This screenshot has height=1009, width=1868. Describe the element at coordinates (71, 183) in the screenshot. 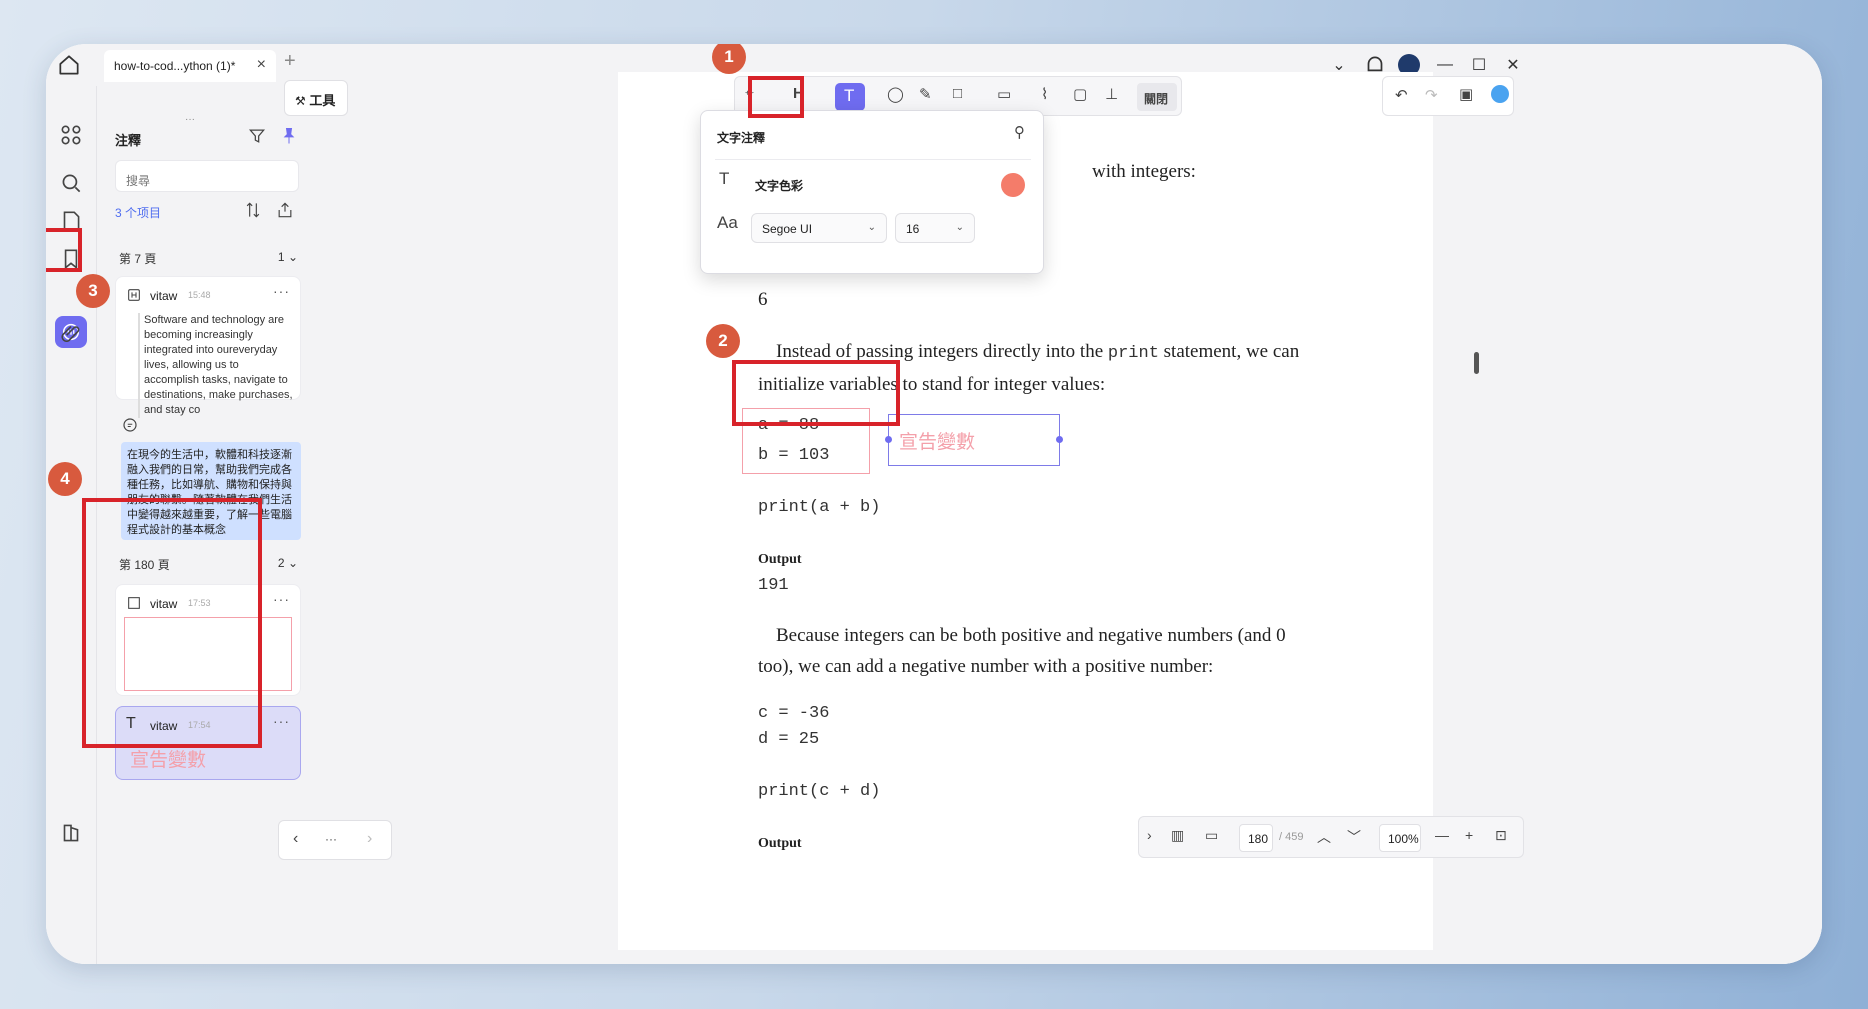

I see `search-icon` at that location.